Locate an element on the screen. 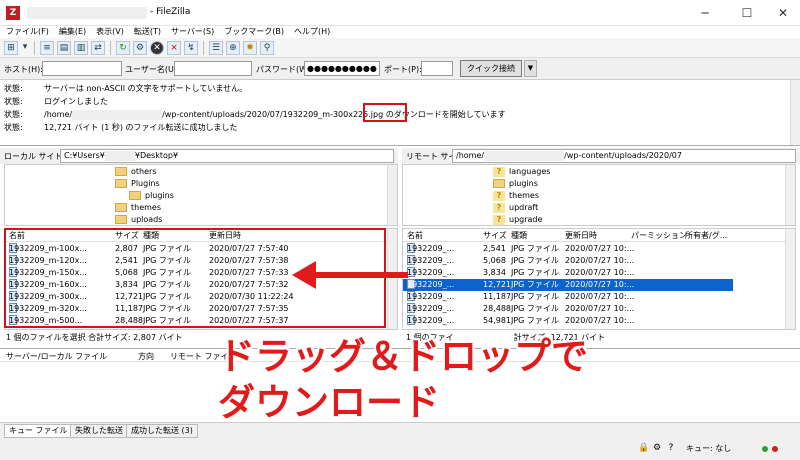  maximize-button: ☐ is located at coordinates (747, 13).